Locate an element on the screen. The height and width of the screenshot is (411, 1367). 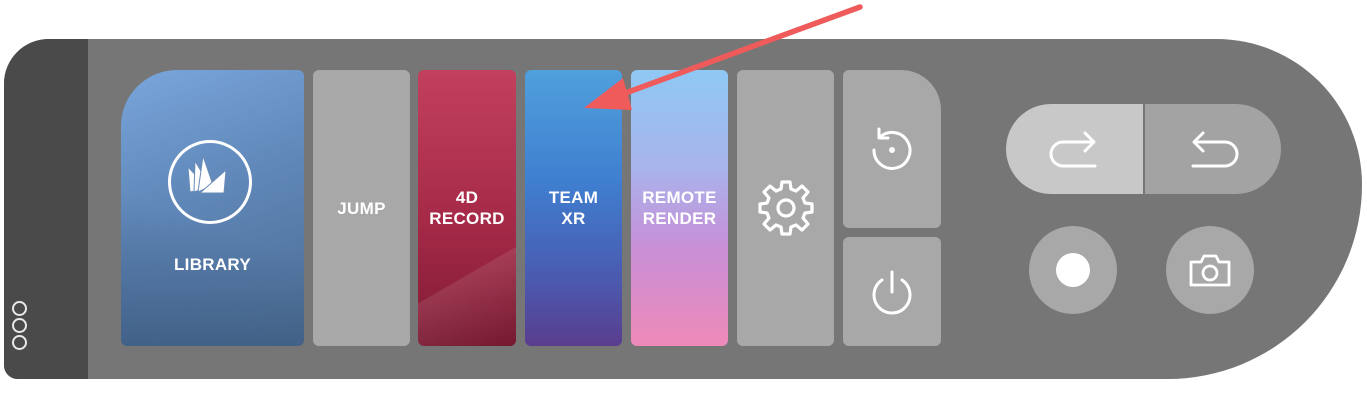
jump-label: JUMP is located at coordinates (361, 208).